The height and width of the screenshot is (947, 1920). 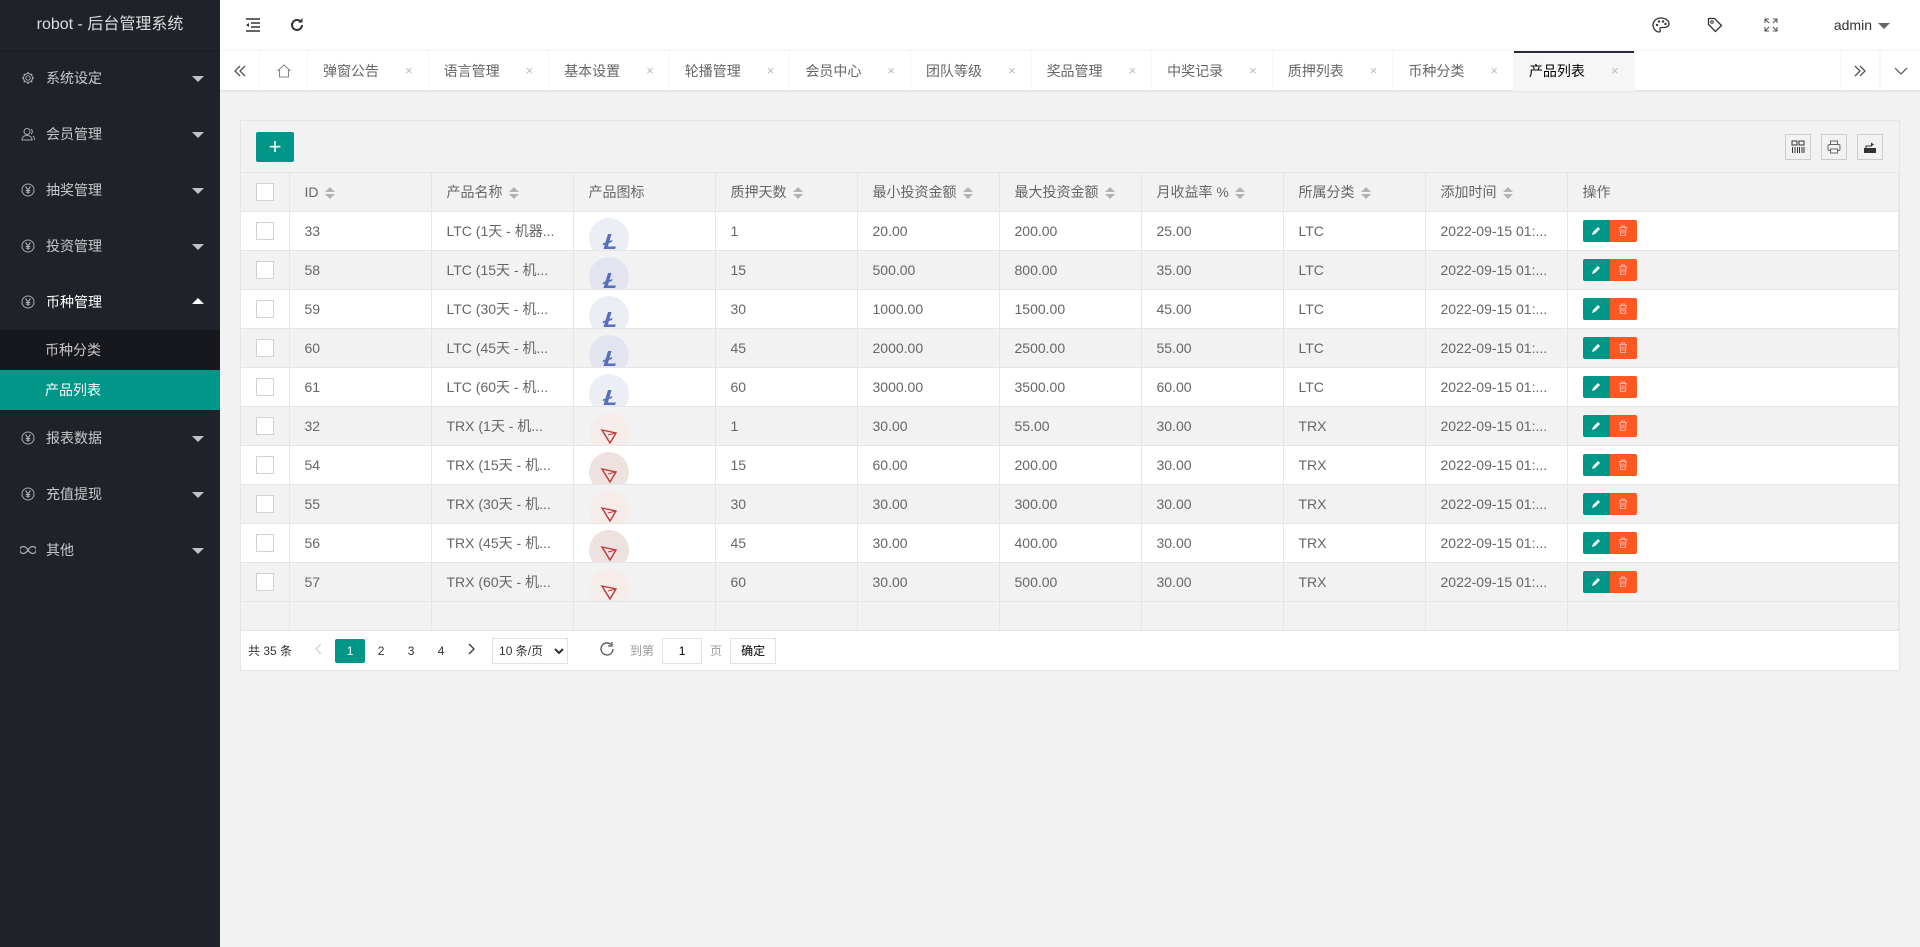 What do you see at coordinates (110, 350) in the screenshot?
I see `sidebar-subitem-0: 币种分类` at bounding box center [110, 350].